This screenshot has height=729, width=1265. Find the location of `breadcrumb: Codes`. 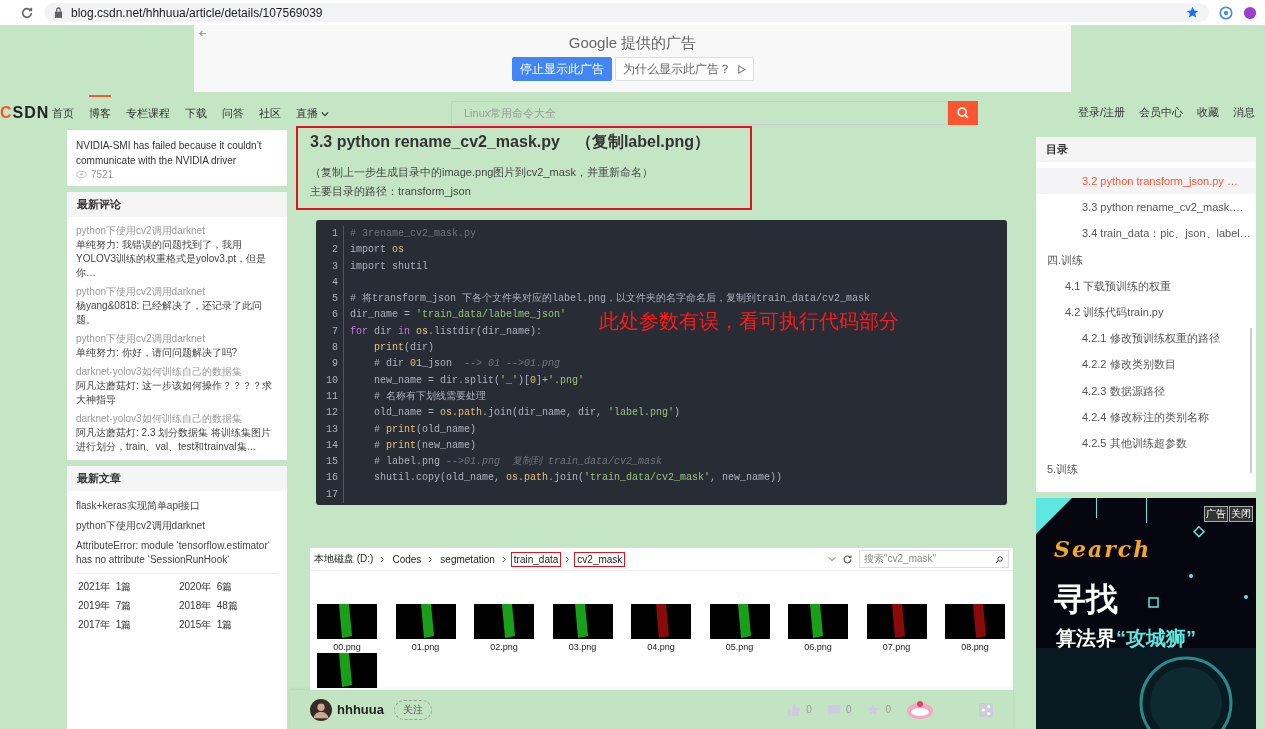

breadcrumb: Codes is located at coordinates (407, 559).